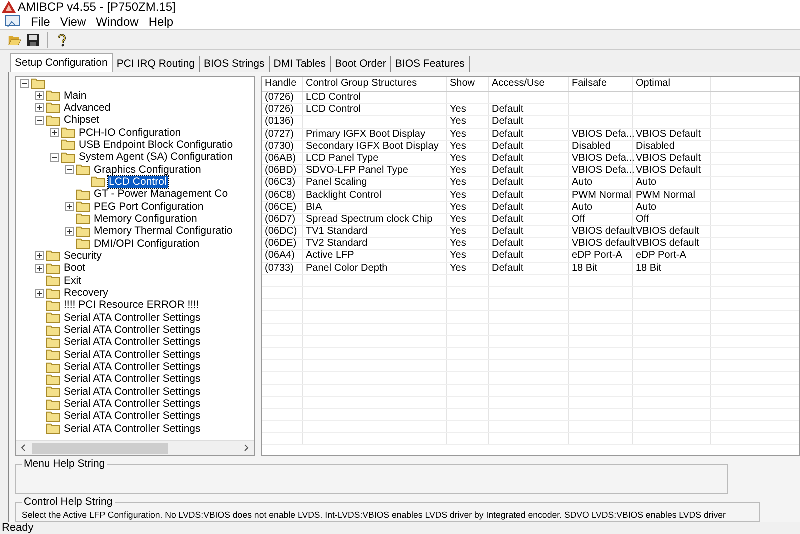 The width and height of the screenshot is (800, 534). I want to click on menu-item: Window, so click(117, 21).